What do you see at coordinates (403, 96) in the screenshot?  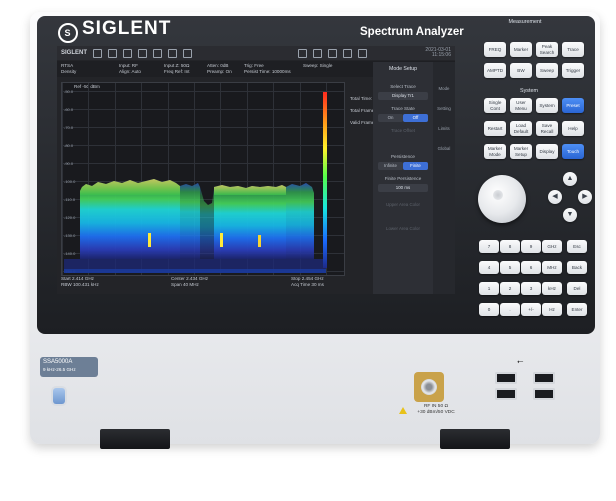 I see `select-trace-dropdown: Display Tr1` at bounding box center [403, 96].